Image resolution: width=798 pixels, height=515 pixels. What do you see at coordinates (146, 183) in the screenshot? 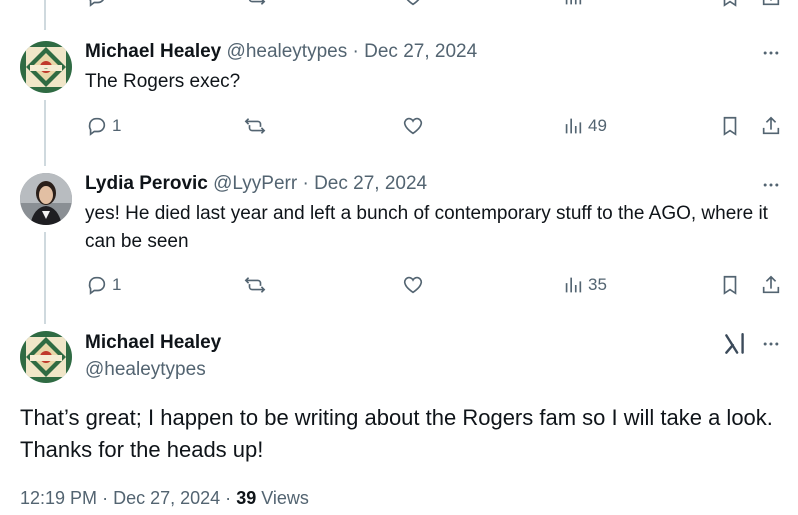
I see `author-name: Lydia Perovic` at bounding box center [146, 183].